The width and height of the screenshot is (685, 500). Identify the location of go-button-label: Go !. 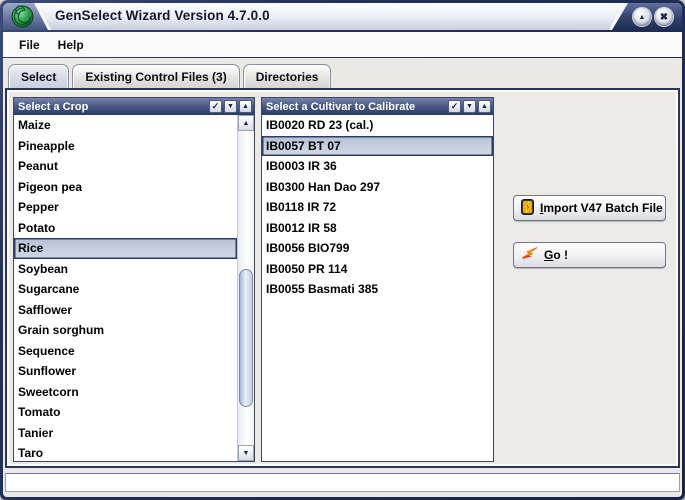
(556, 255).